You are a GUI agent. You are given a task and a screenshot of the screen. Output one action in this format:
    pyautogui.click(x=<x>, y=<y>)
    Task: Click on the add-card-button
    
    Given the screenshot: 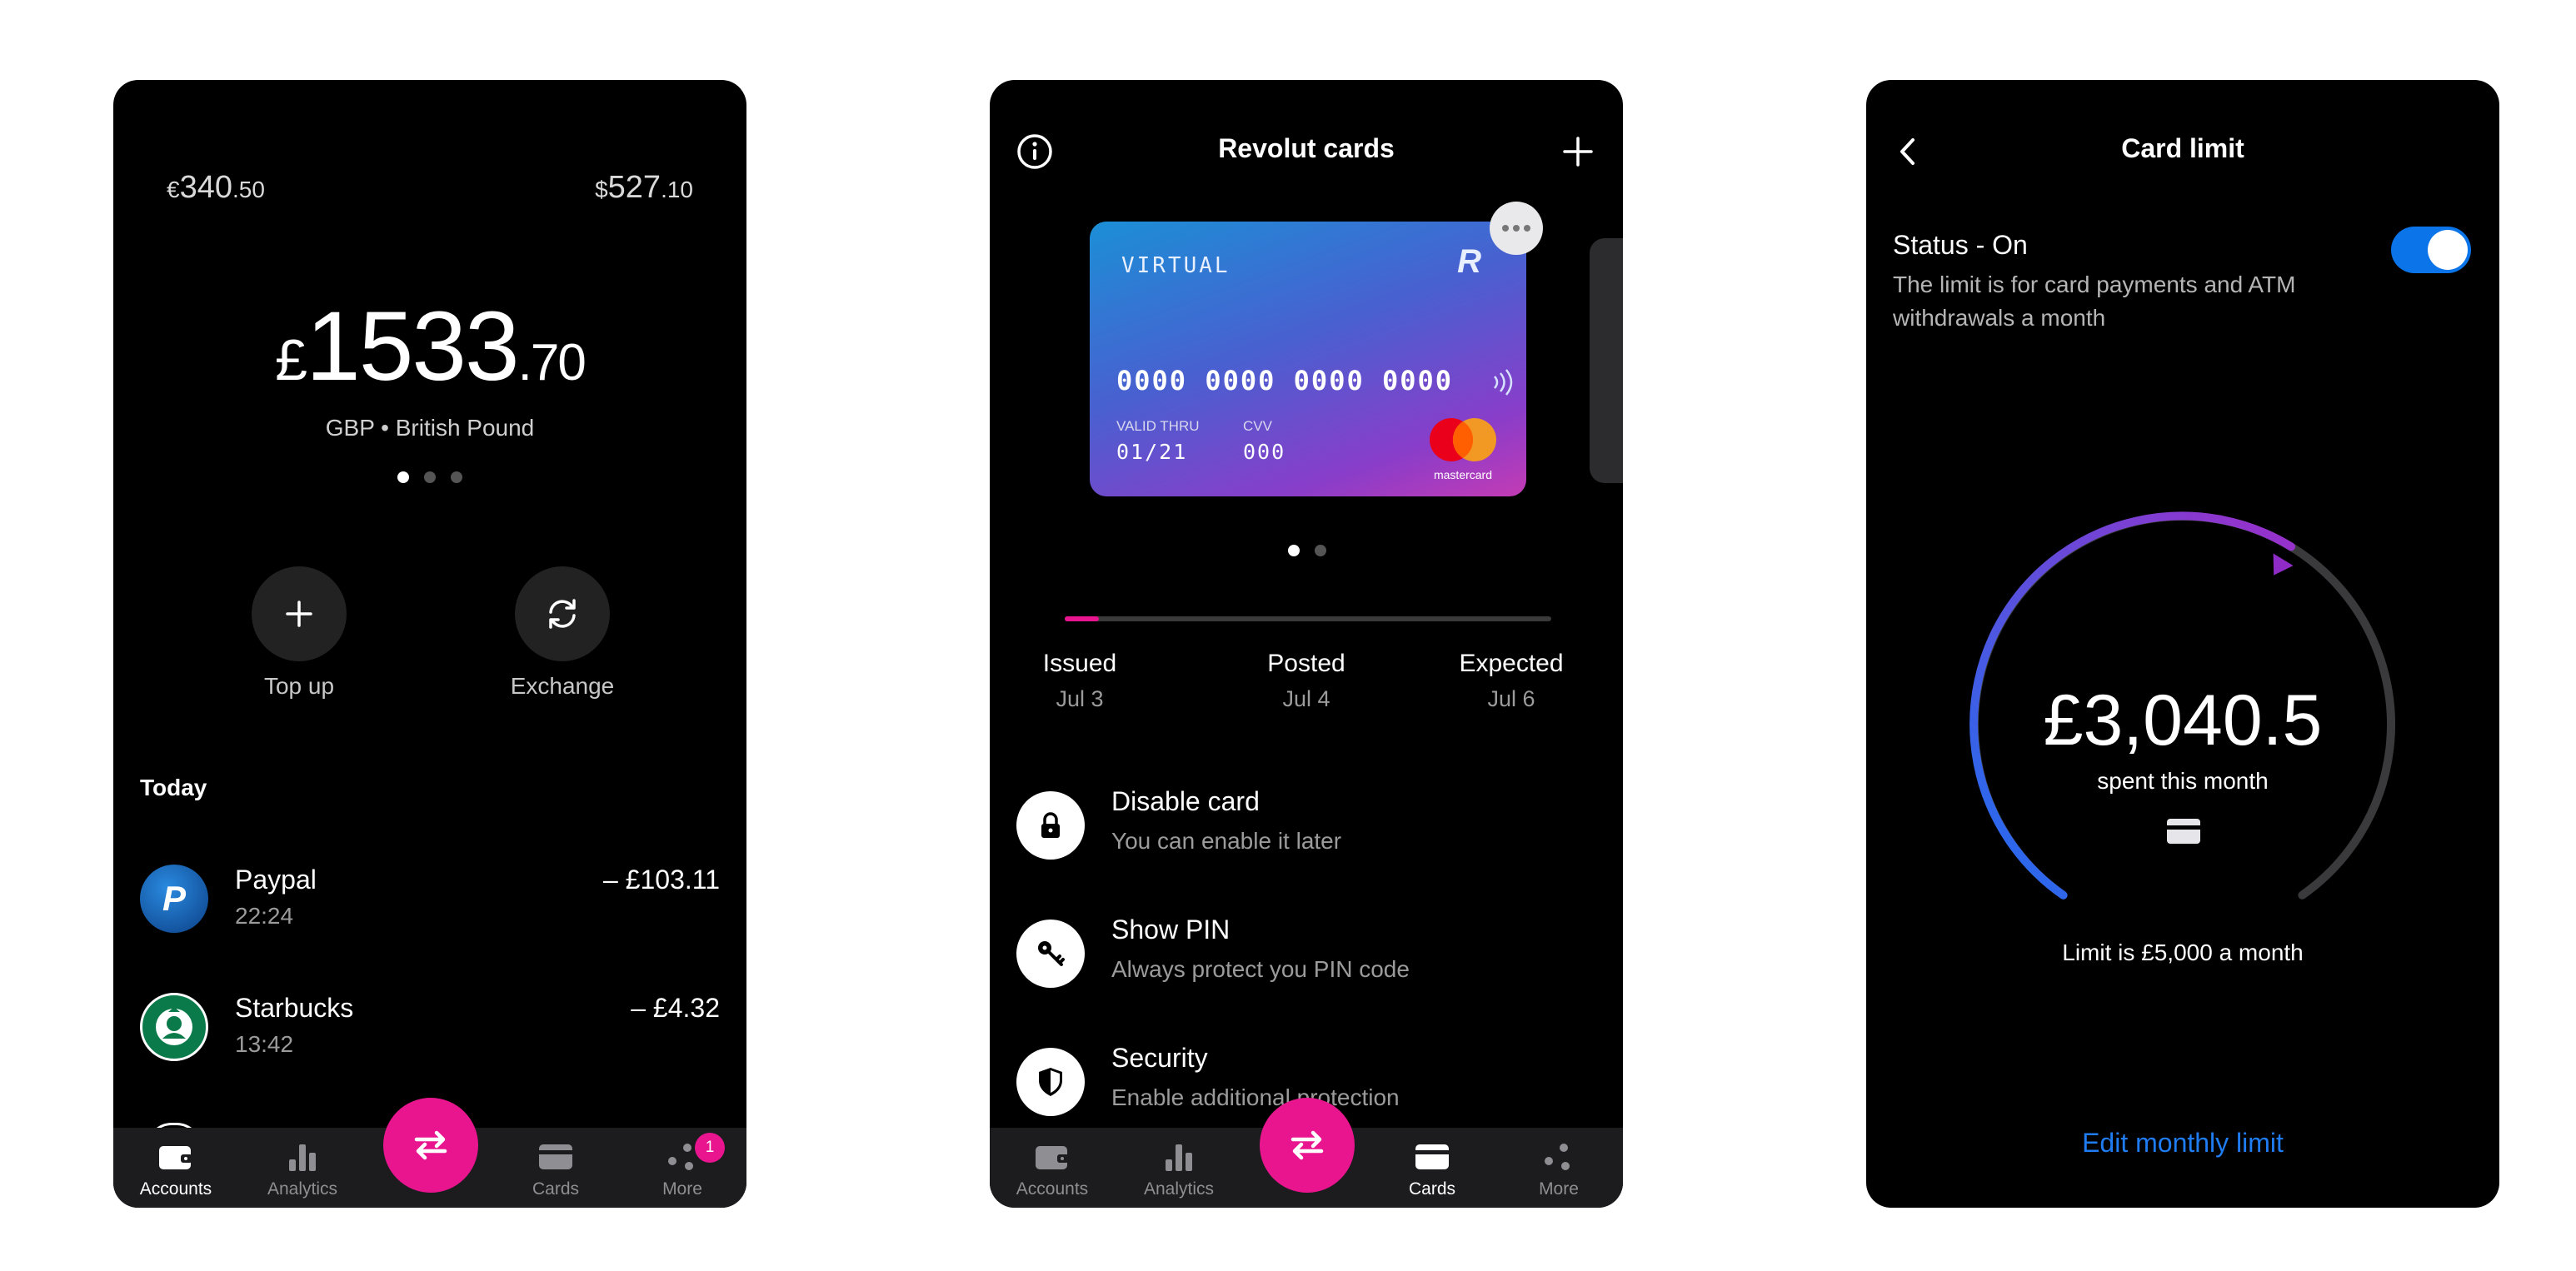 What is the action you would take?
    pyautogui.click(x=1578, y=151)
    